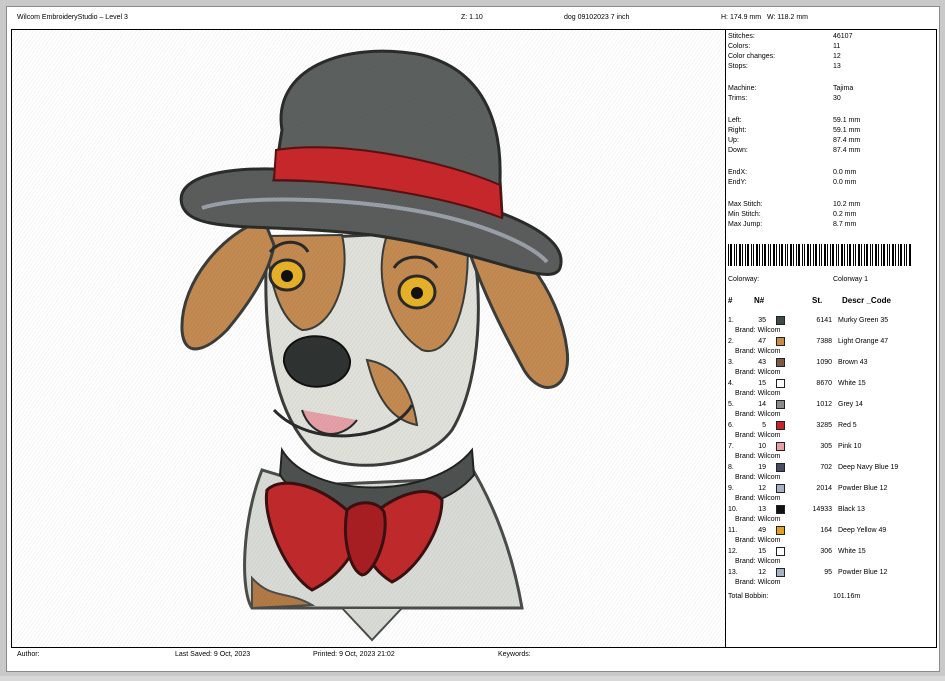  Describe the element at coordinates (731, 341) in the screenshot. I see `thread-index: 2.` at that location.